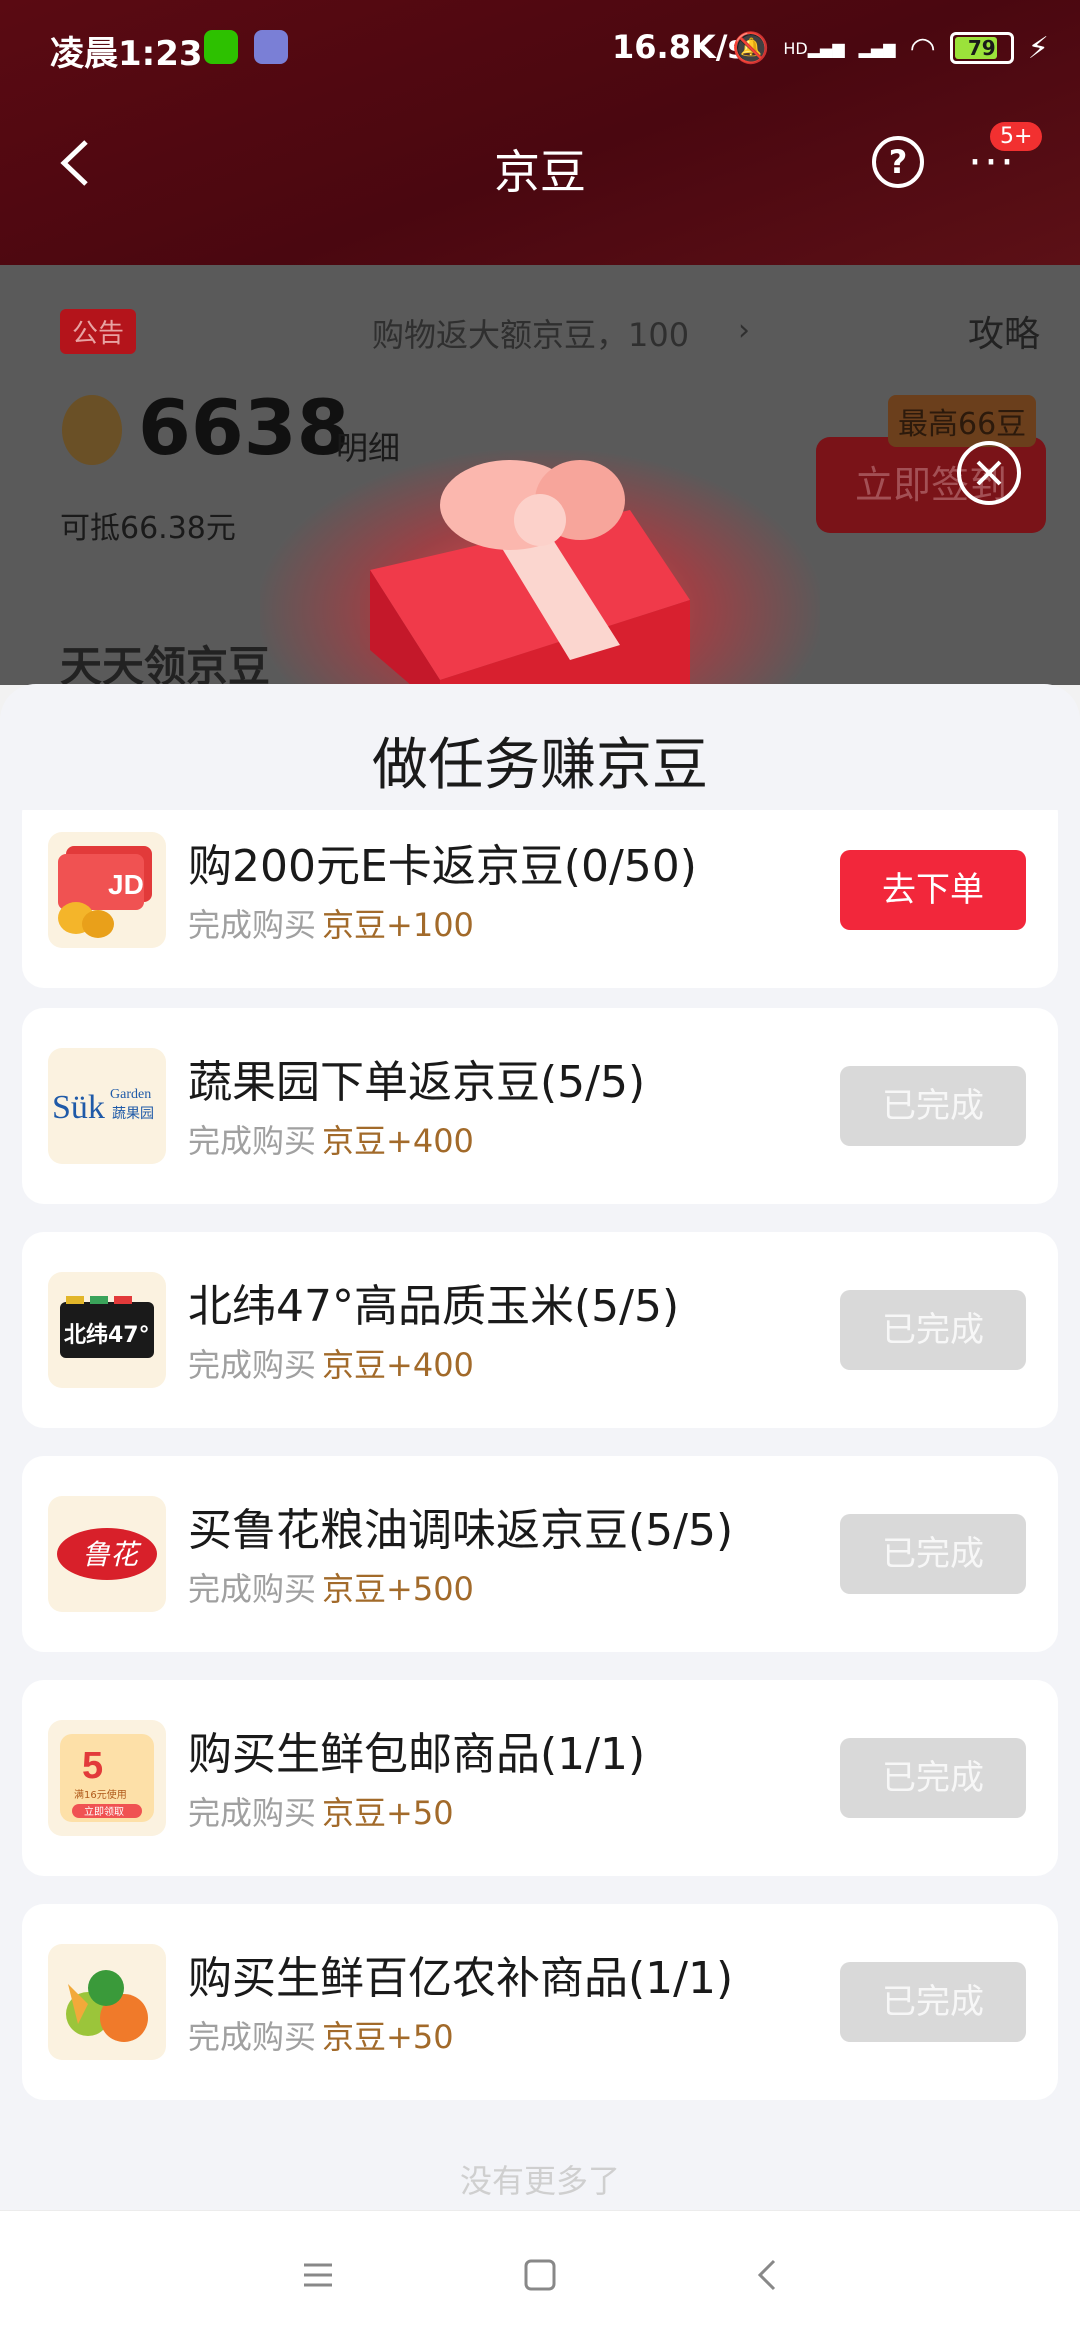 The height and width of the screenshot is (2340, 1080). Describe the element at coordinates (126, 54) in the screenshot. I see `status-time: 凌晨1:23` at that location.